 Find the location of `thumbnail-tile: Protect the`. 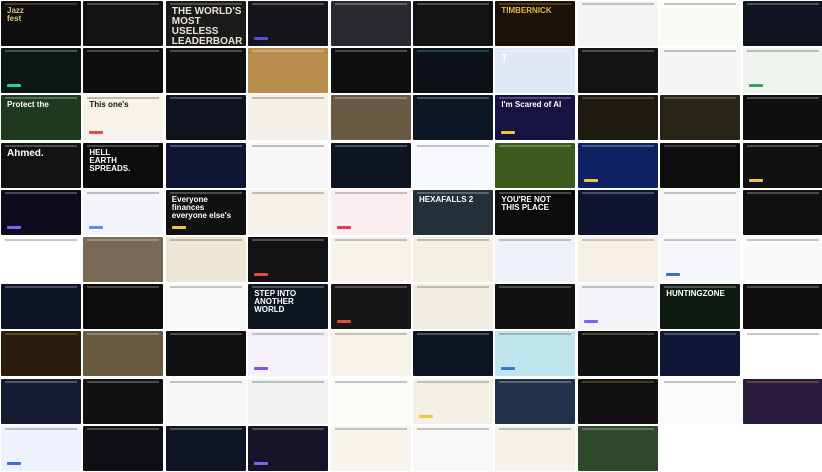

thumbnail-tile: Protect the is located at coordinates (41, 118).